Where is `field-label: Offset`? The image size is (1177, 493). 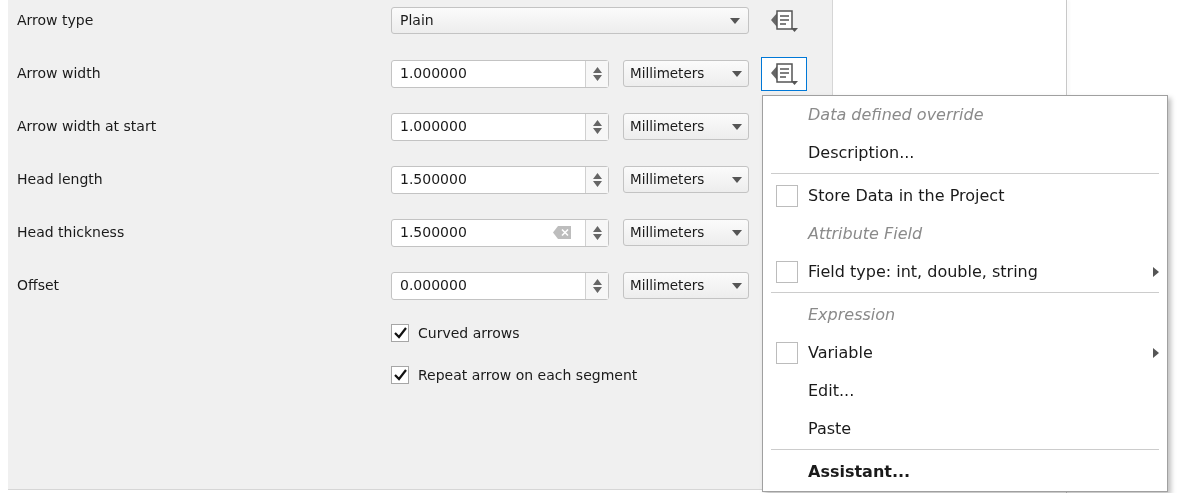
field-label: Offset is located at coordinates (38, 285).